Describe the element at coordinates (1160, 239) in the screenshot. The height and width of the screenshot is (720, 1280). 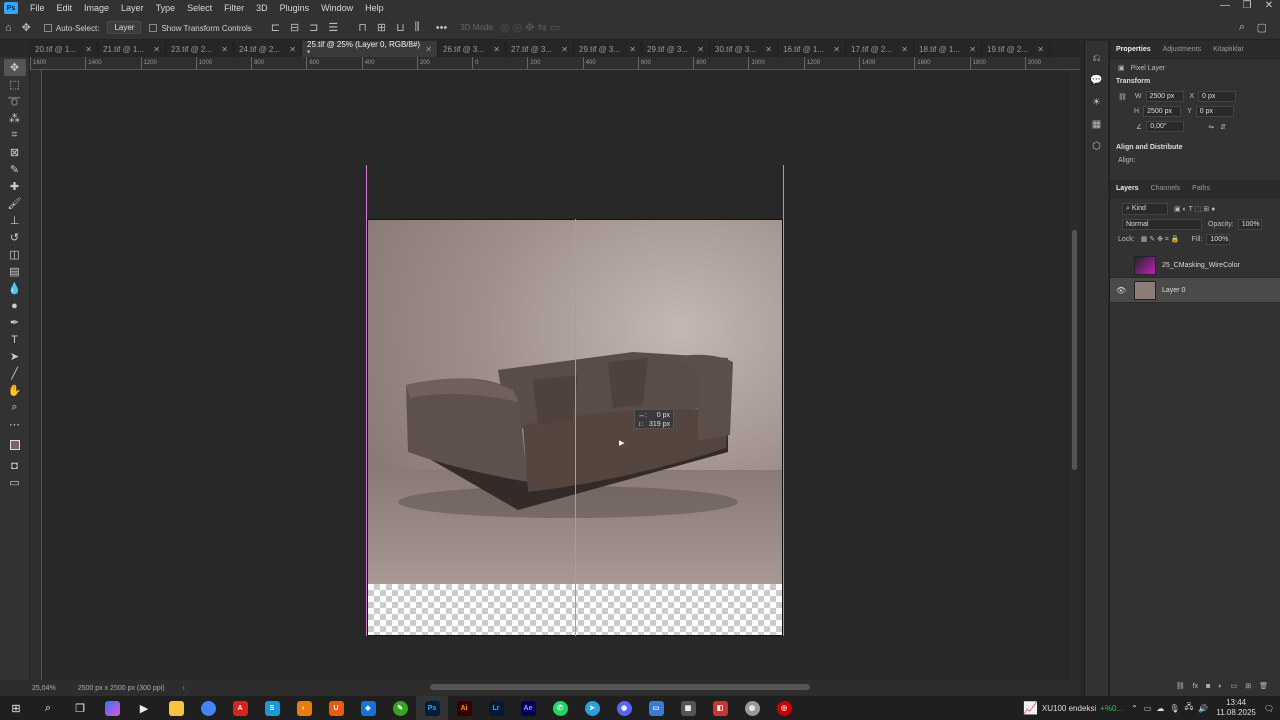
I see `lock-icons: ▦ ✎ ✥ ⌗ 🔒` at that location.